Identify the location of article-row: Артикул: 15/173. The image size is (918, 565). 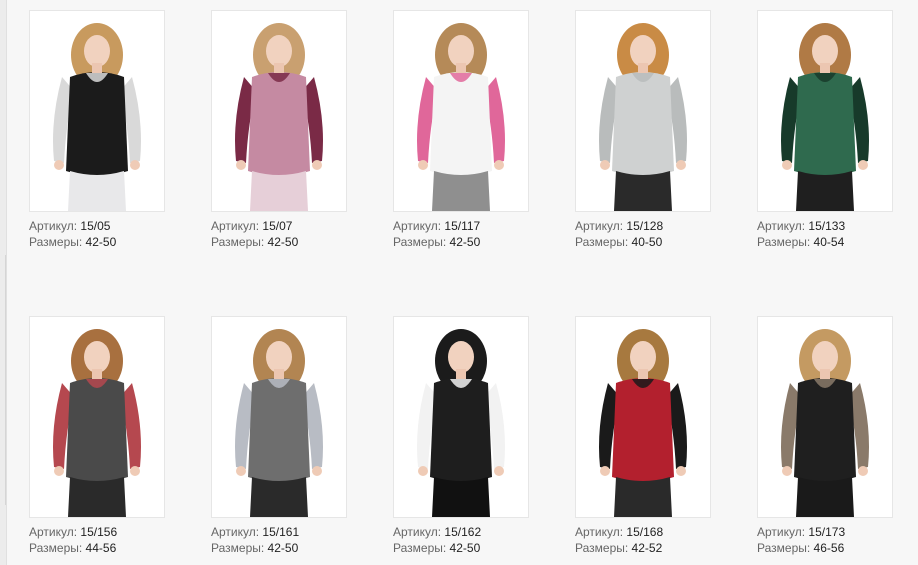
(837, 532).